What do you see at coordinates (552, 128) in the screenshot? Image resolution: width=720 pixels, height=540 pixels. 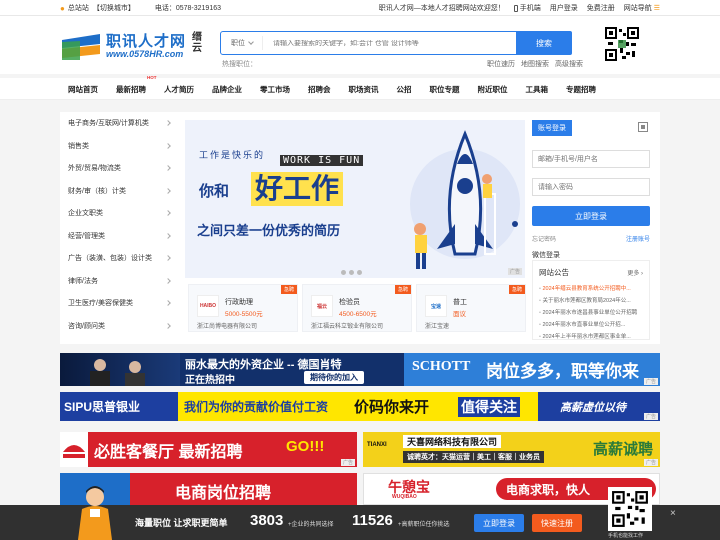 I see `tab-account-login: 账号登录` at bounding box center [552, 128].